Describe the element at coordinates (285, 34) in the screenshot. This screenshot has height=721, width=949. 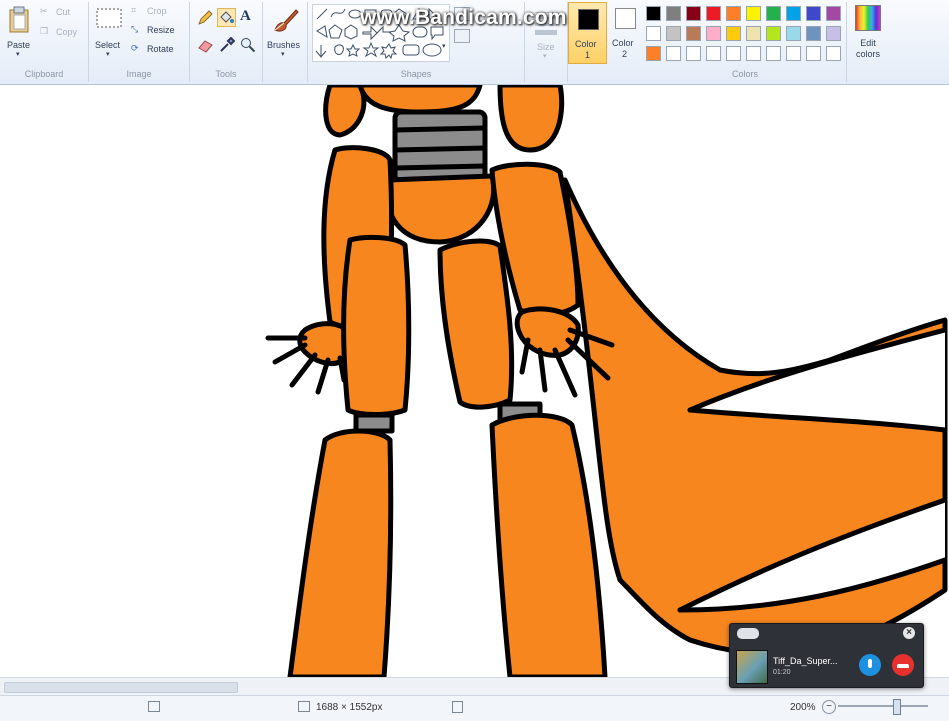
I see `brushes-button: Brushes ▾` at that location.